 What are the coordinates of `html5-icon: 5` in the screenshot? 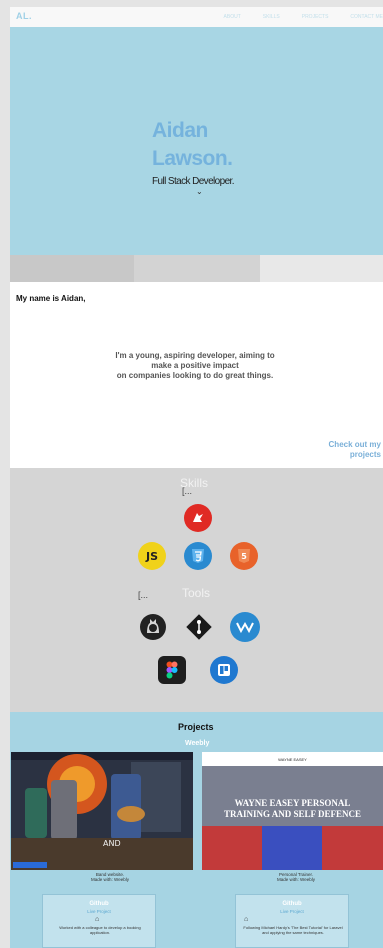 It's located at (244, 556).